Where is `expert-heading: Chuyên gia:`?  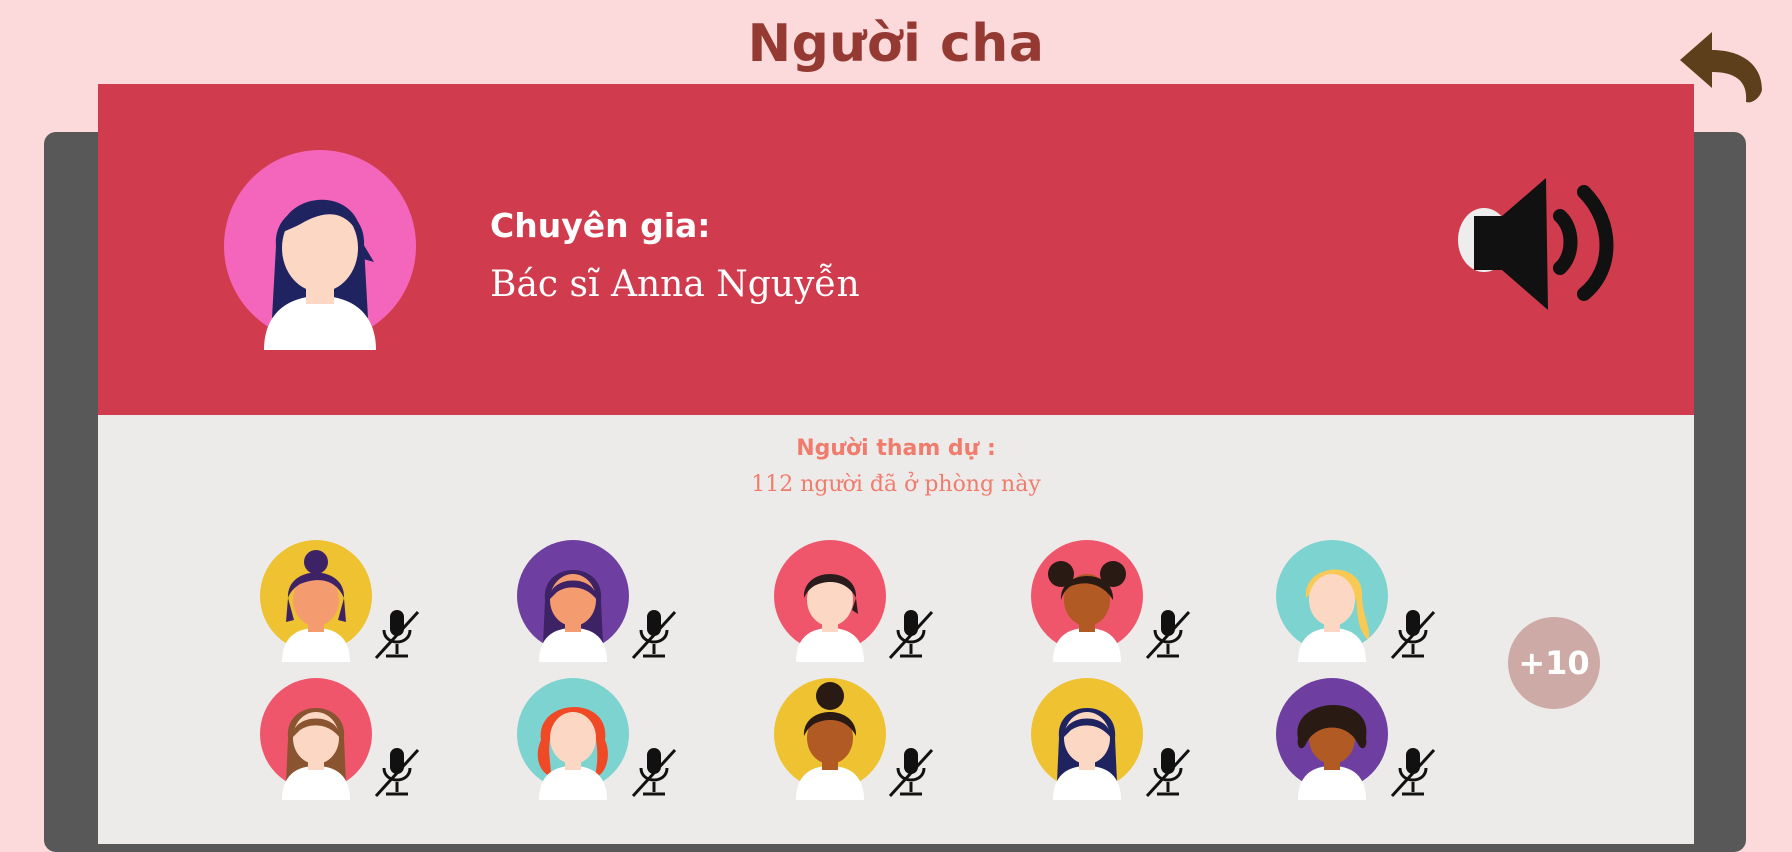
expert-heading: Chuyên gia: is located at coordinates (600, 225).